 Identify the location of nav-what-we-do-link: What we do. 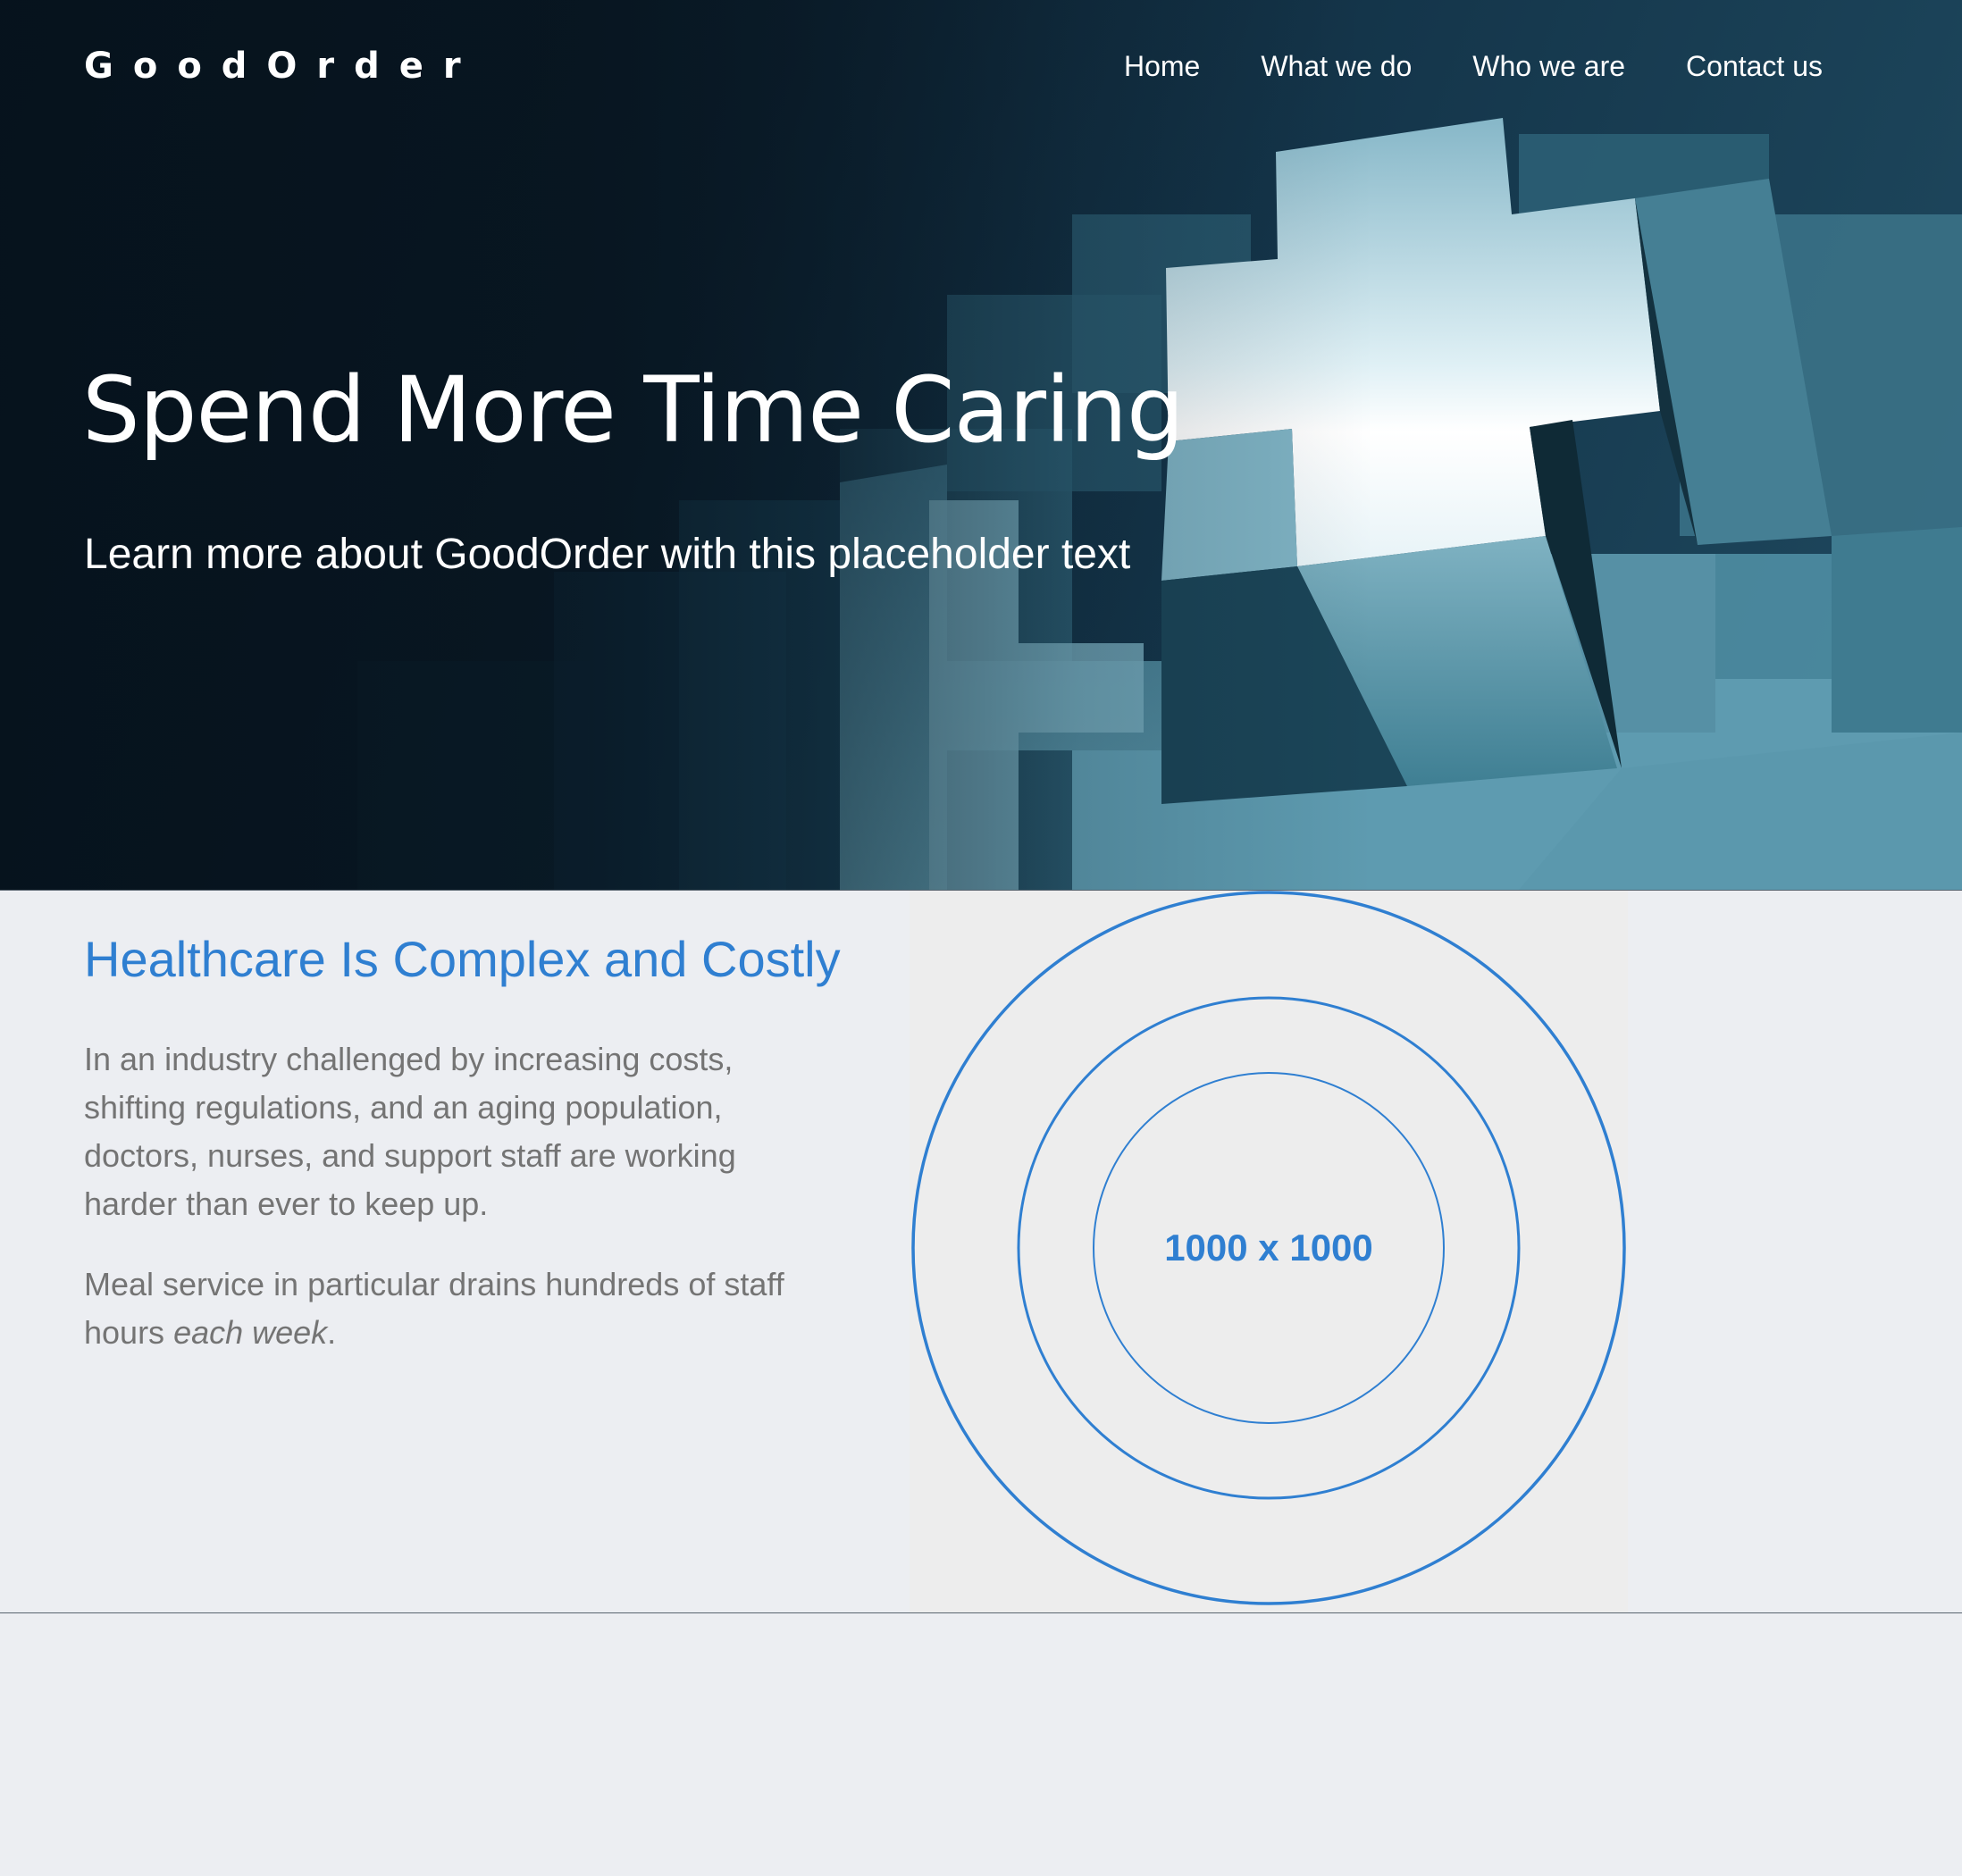
(1336, 66).